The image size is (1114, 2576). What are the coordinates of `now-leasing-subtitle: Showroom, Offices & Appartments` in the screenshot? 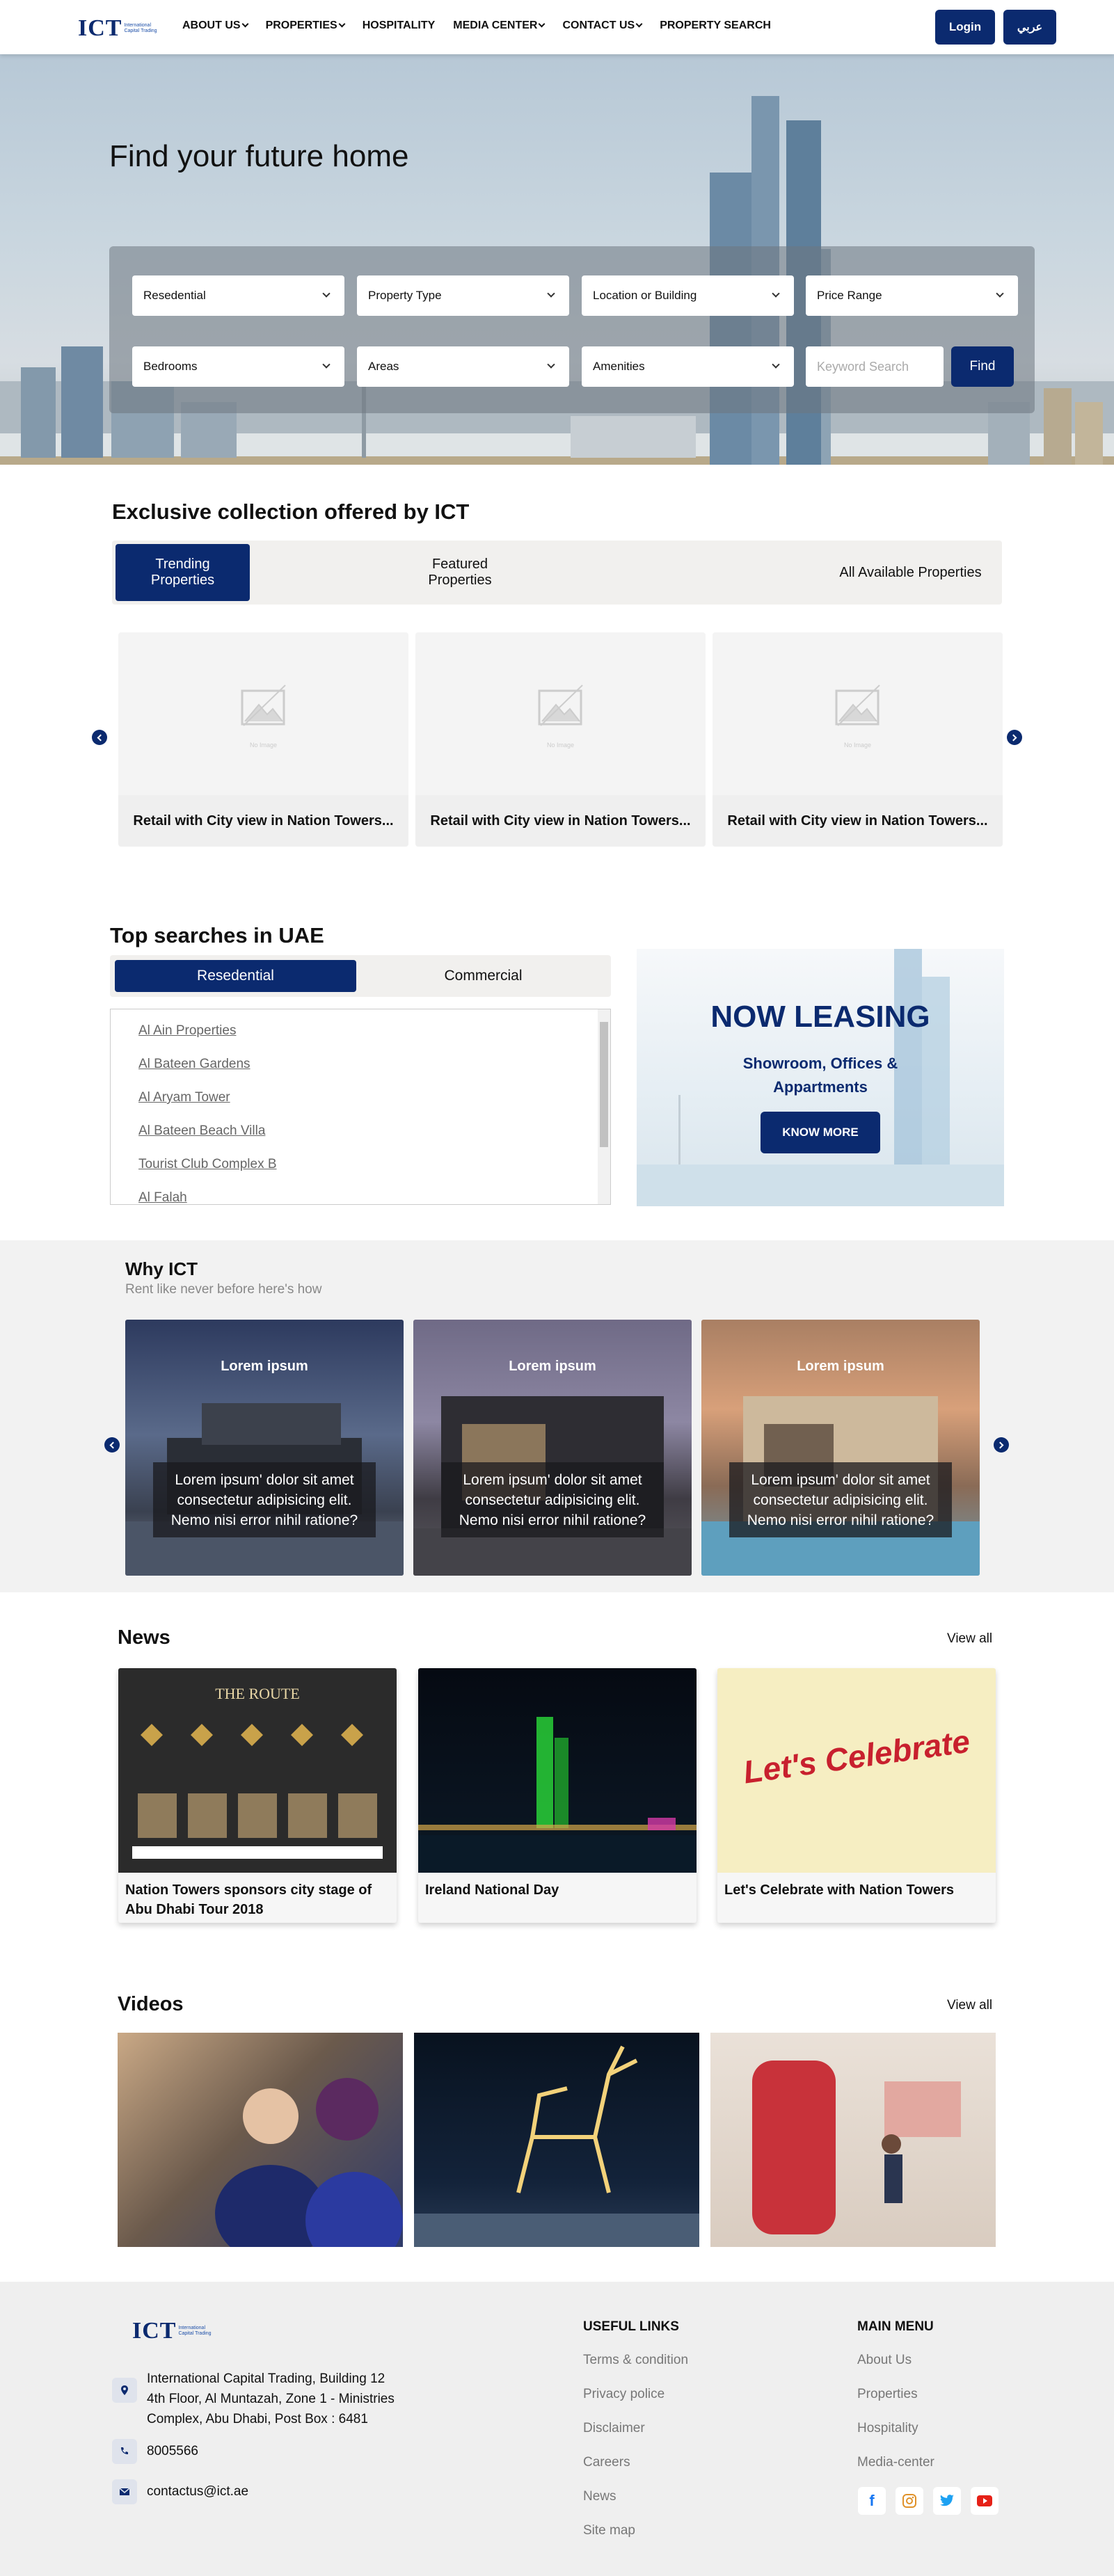 It's located at (820, 1075).